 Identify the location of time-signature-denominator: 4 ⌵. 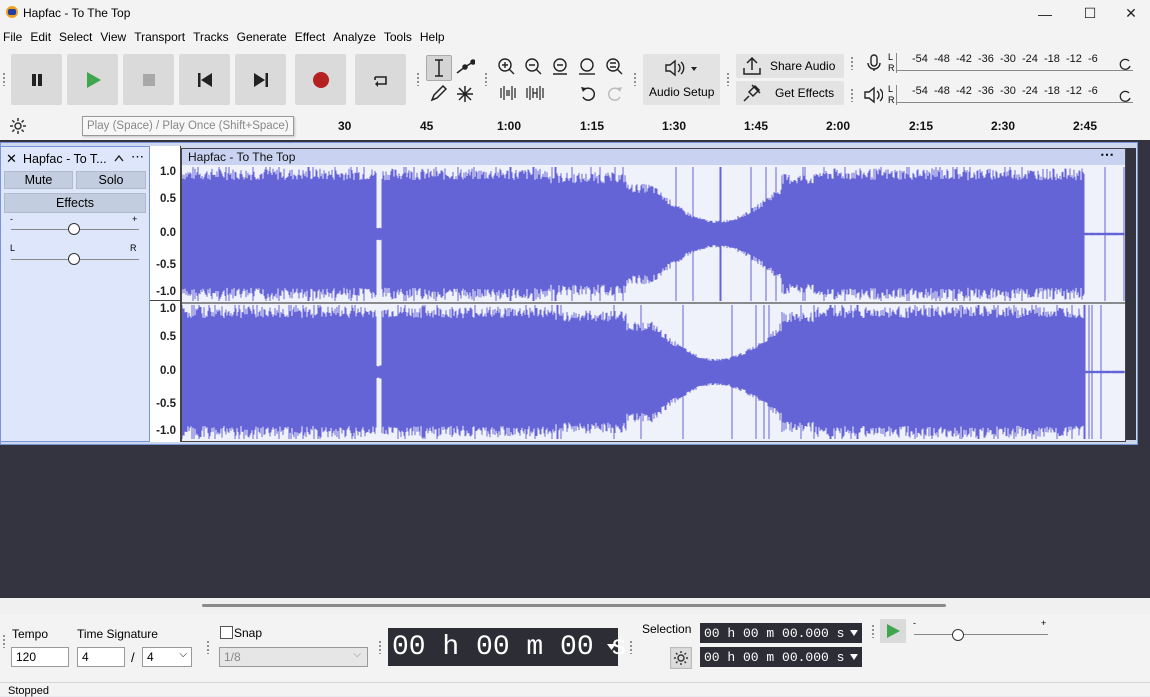
(167, 657).